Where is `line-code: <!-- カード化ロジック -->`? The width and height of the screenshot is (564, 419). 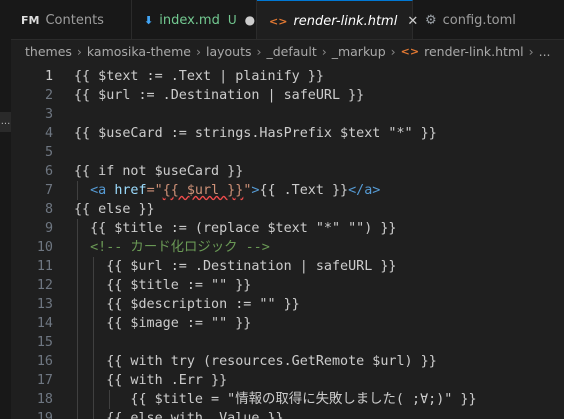
line-code: <!-- カード化ロジック --> is located at coordinates (172, 247).